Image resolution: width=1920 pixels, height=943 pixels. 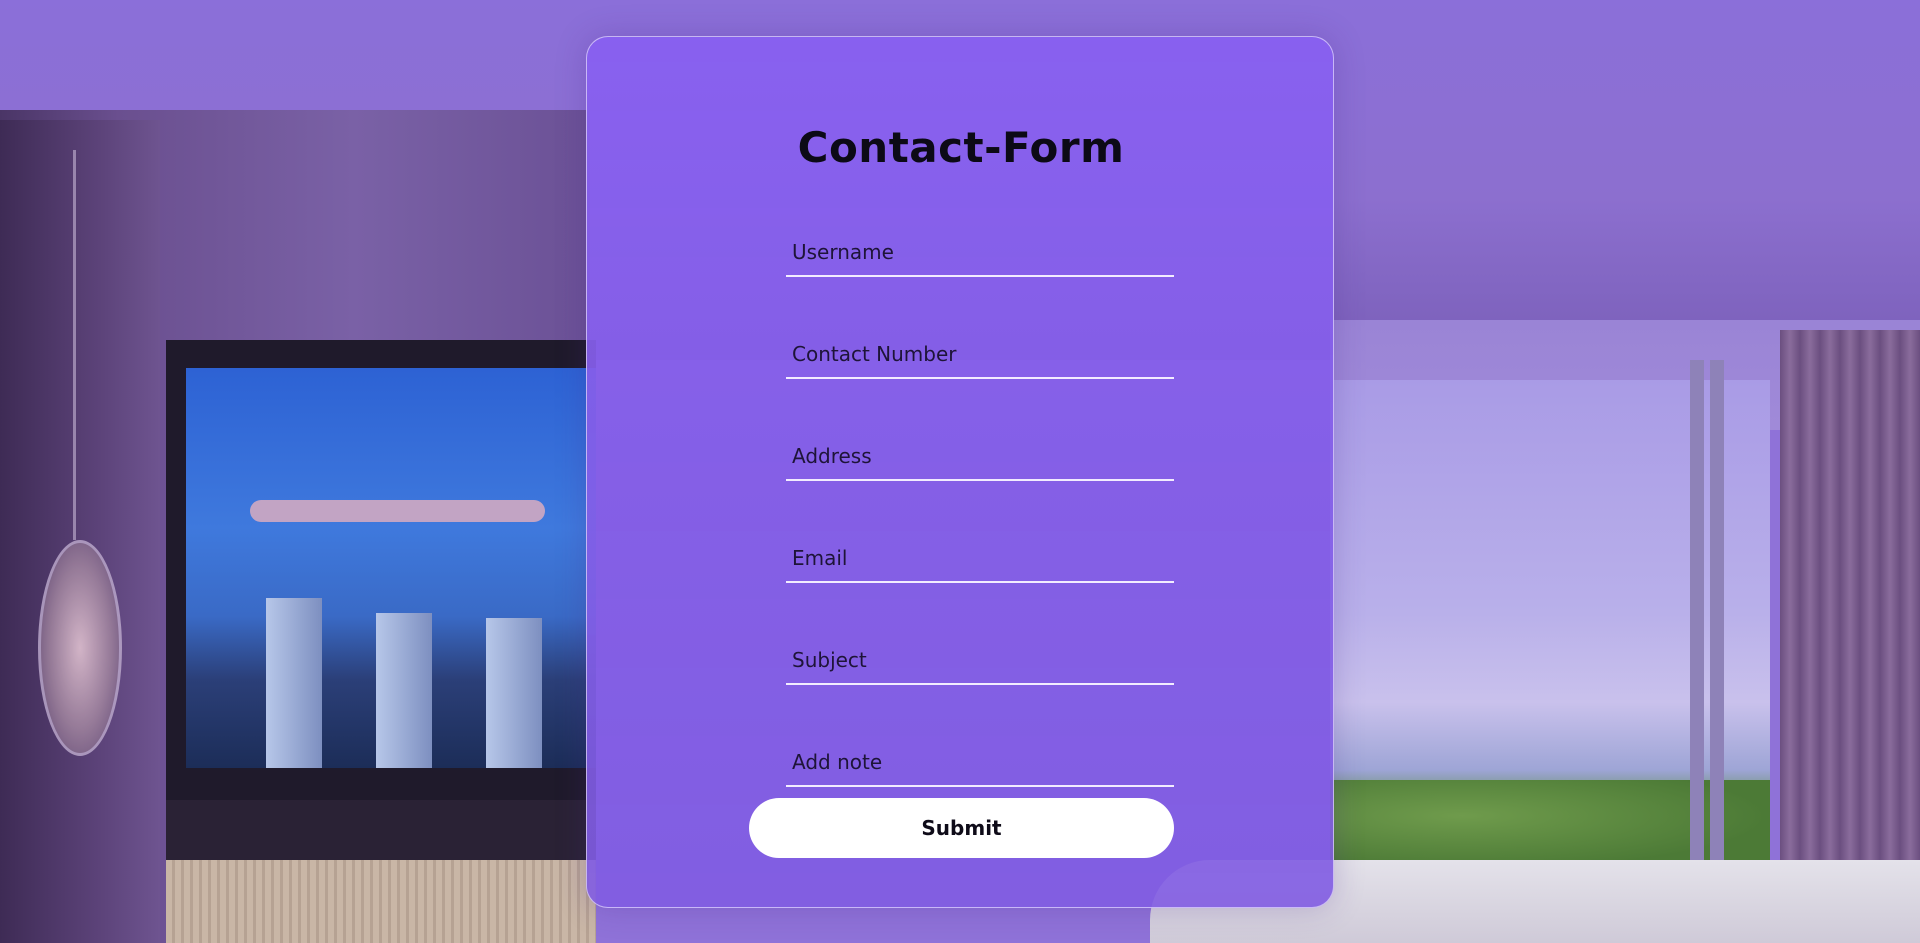 What do you see at coordinates (961, 147) in the screenshot?
I see `form-title: Contact-Form` at bounding box center [961, 147].